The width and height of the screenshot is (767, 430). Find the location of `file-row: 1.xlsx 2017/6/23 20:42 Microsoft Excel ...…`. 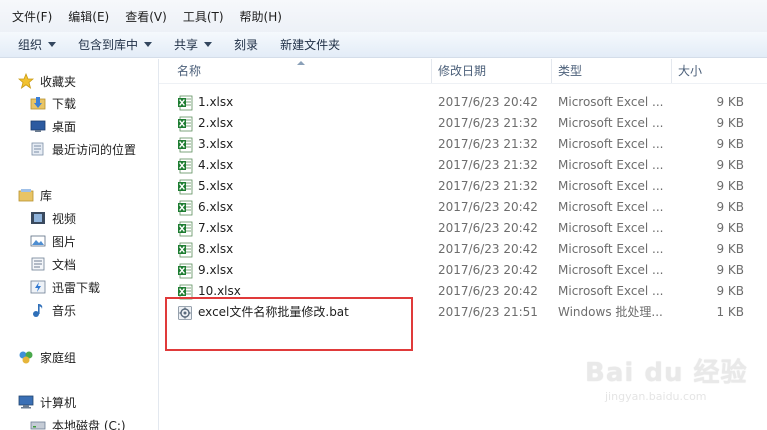

file-row: 1.xlsx 2017/6/23 20:42 Microsoft Excel ...… is located at coordinates (463, 102).